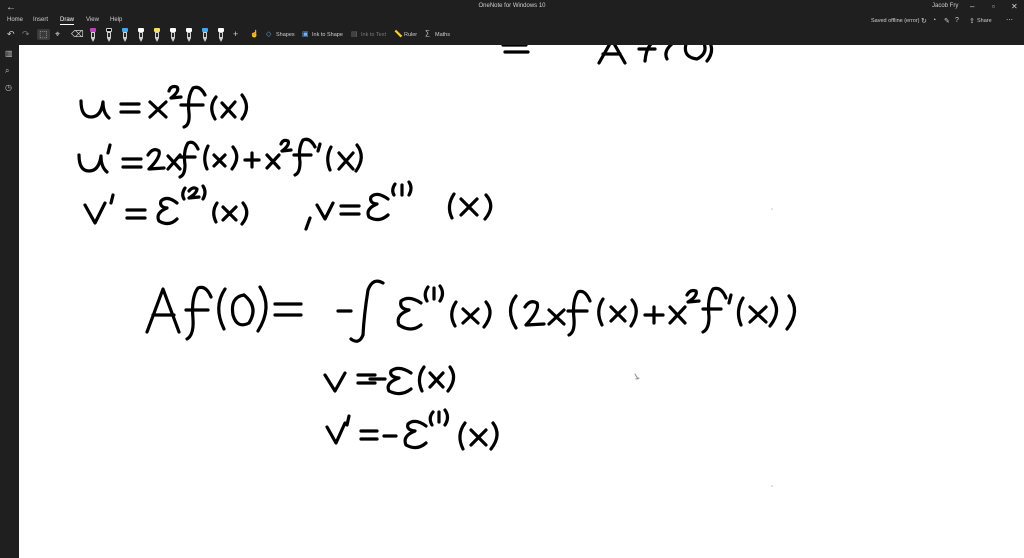 The image size is (1024, 558). What do you see at coordinates (67, 21) in the screenshot?
I see `tab-draw: Draw` at bounding box center [67, 21].